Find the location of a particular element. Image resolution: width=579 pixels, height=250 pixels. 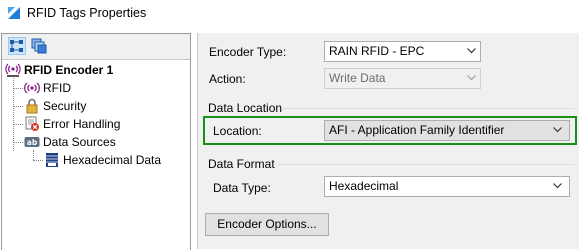

stacked-pages-icon is located at coordinates (39, 46).